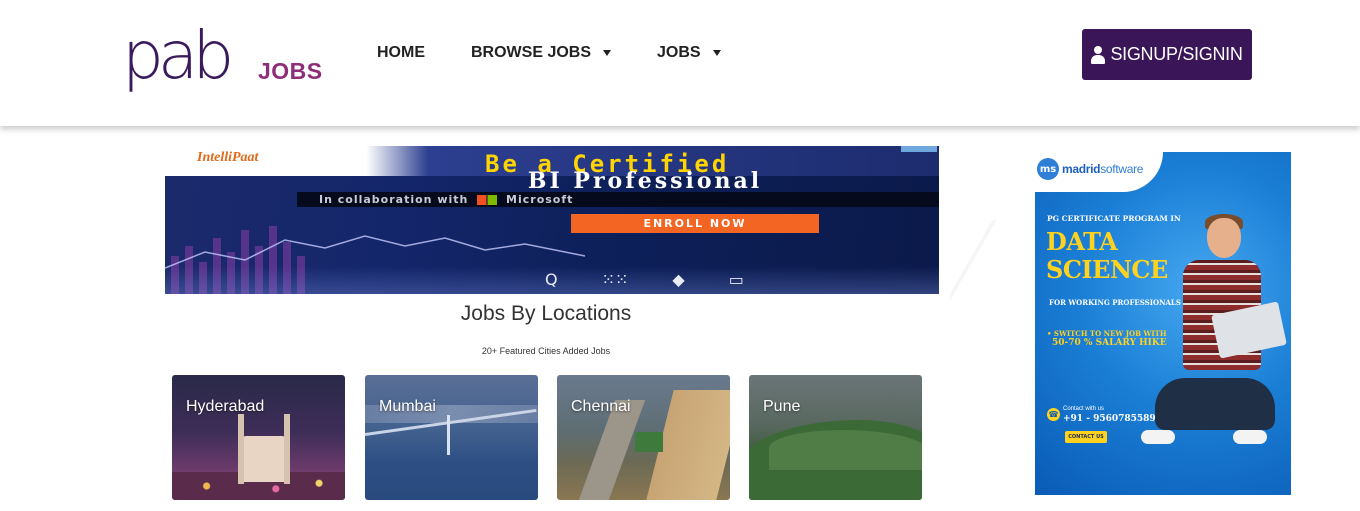 This screenshot has height=511, width=1360. What do you see at coordinates (1098, 54) in the screenshot?
I see `user-icon` at bounding box center [1098, 54].